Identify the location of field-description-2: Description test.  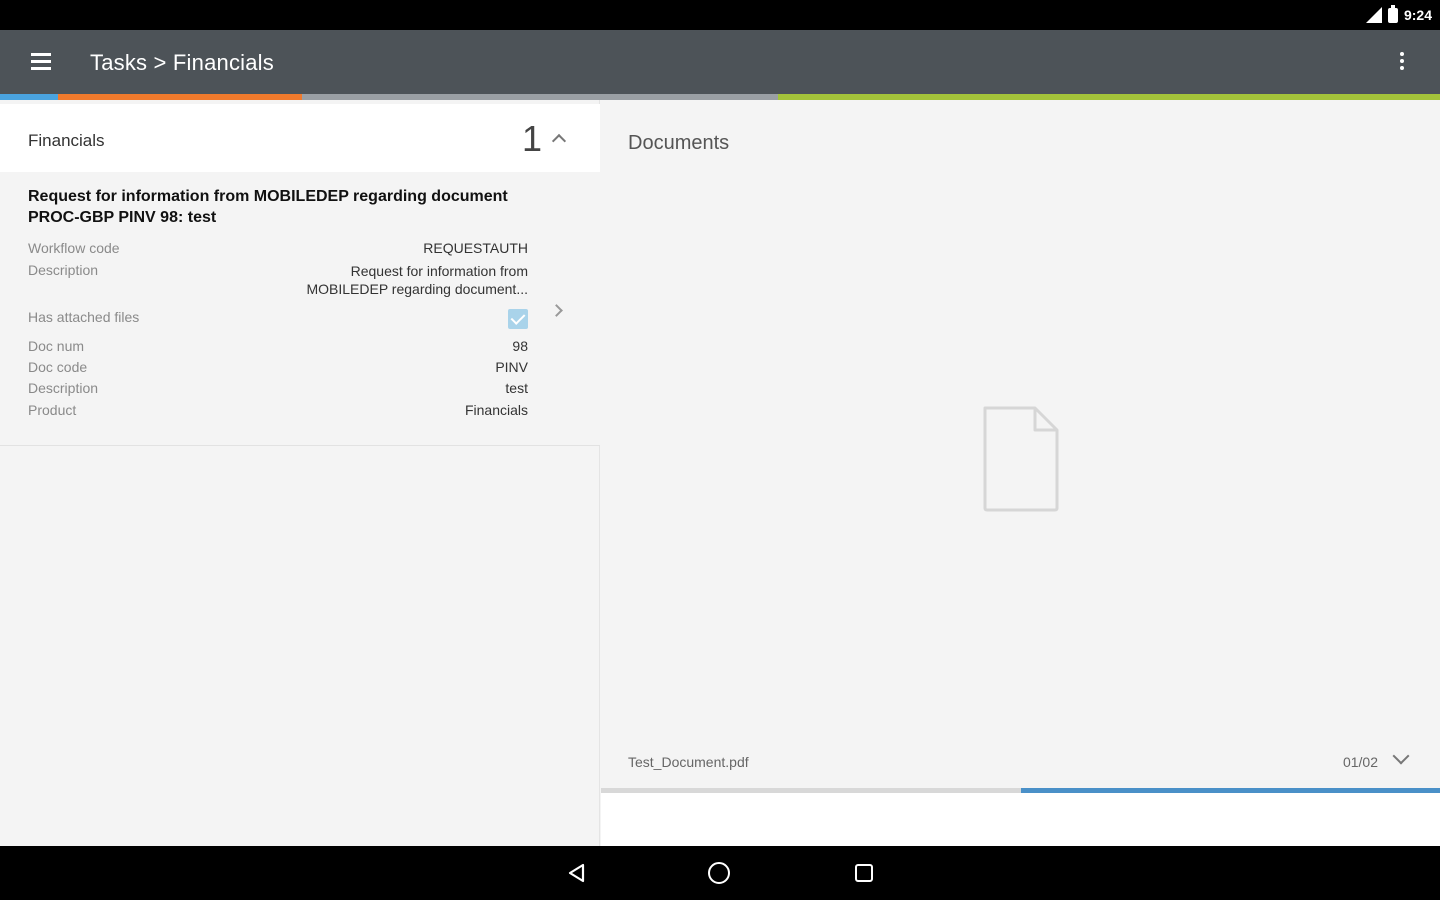
(278, 388).